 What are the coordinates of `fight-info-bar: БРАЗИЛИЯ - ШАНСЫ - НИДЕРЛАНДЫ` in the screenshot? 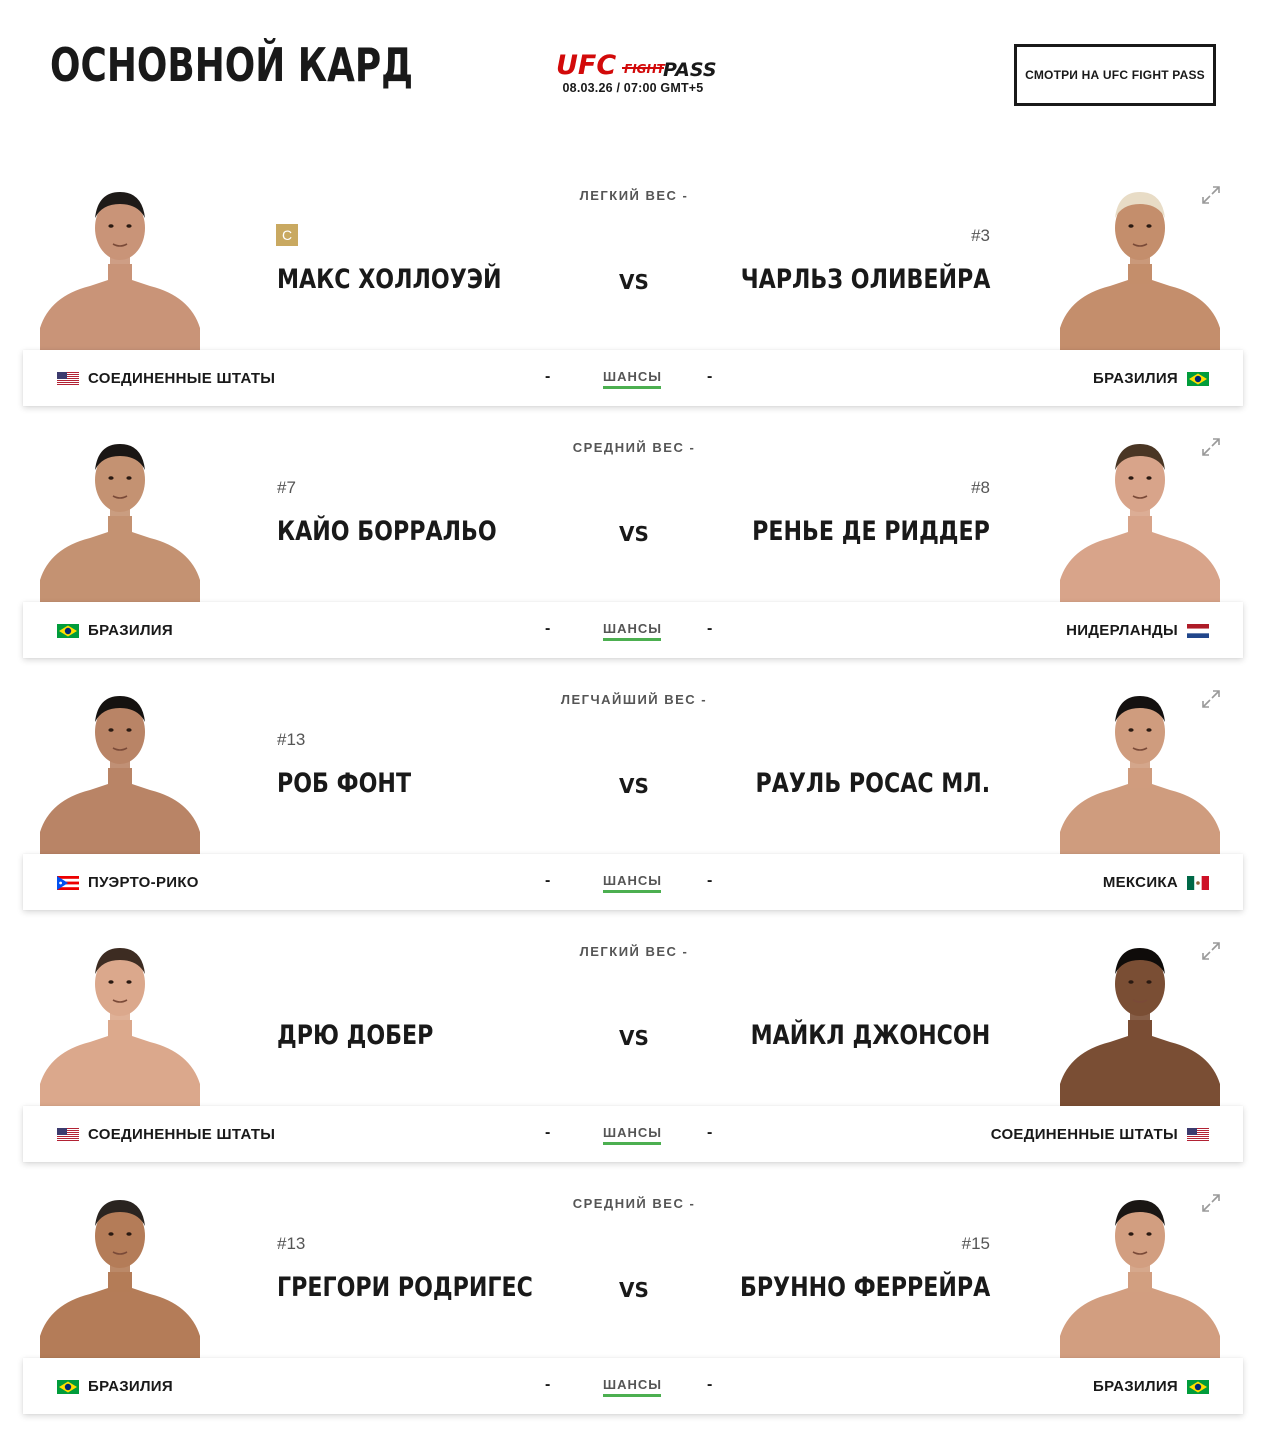 It's located at (633, 630).